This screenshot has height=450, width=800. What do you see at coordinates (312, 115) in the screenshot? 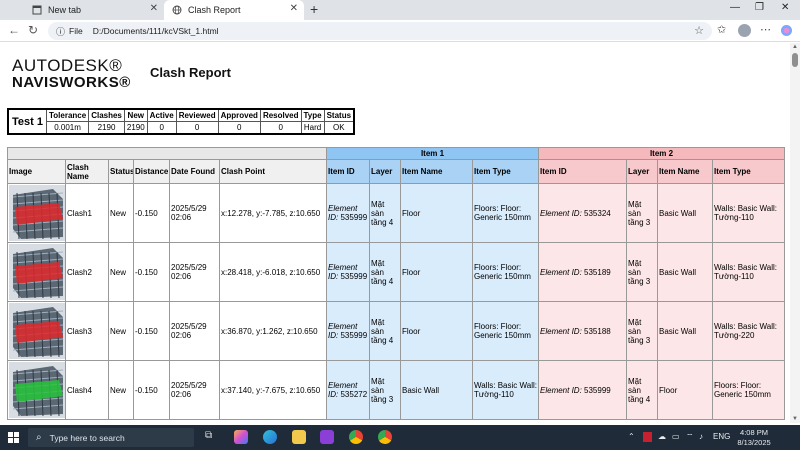
I see `summary-header: Type` at bounding box center [312, 115].